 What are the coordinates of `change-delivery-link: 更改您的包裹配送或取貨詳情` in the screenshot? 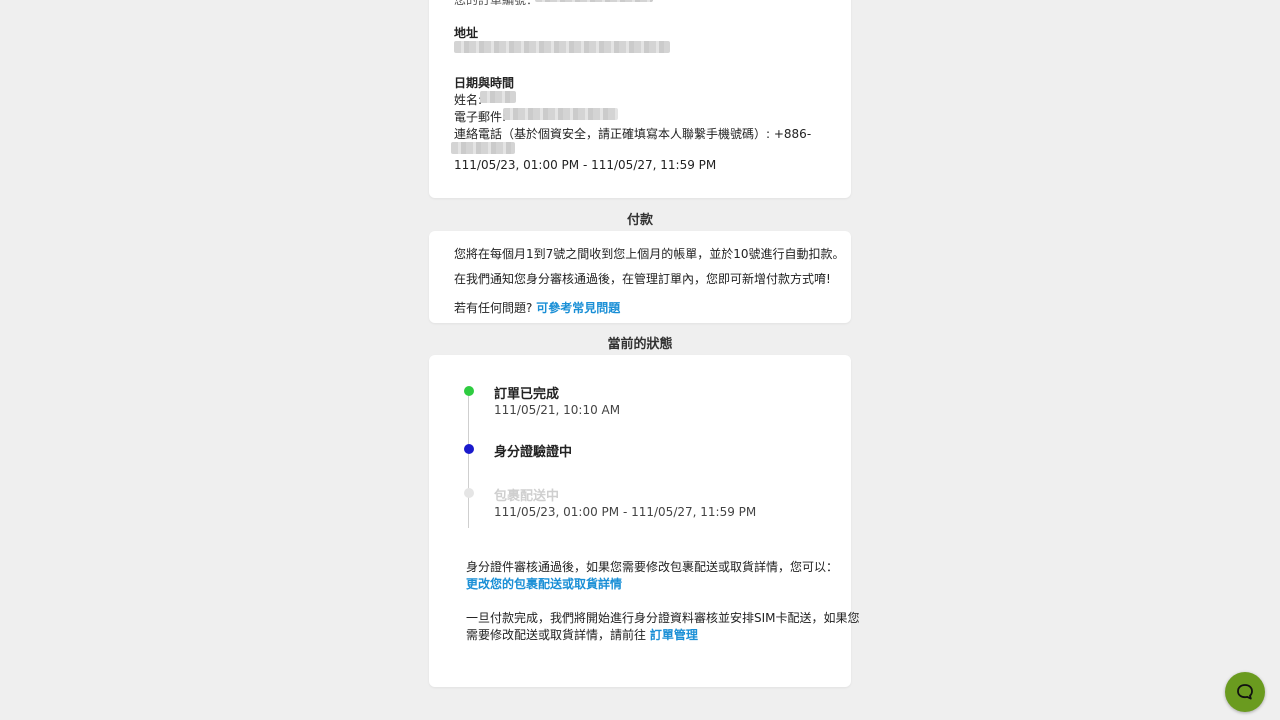 It's located at (544, 583).